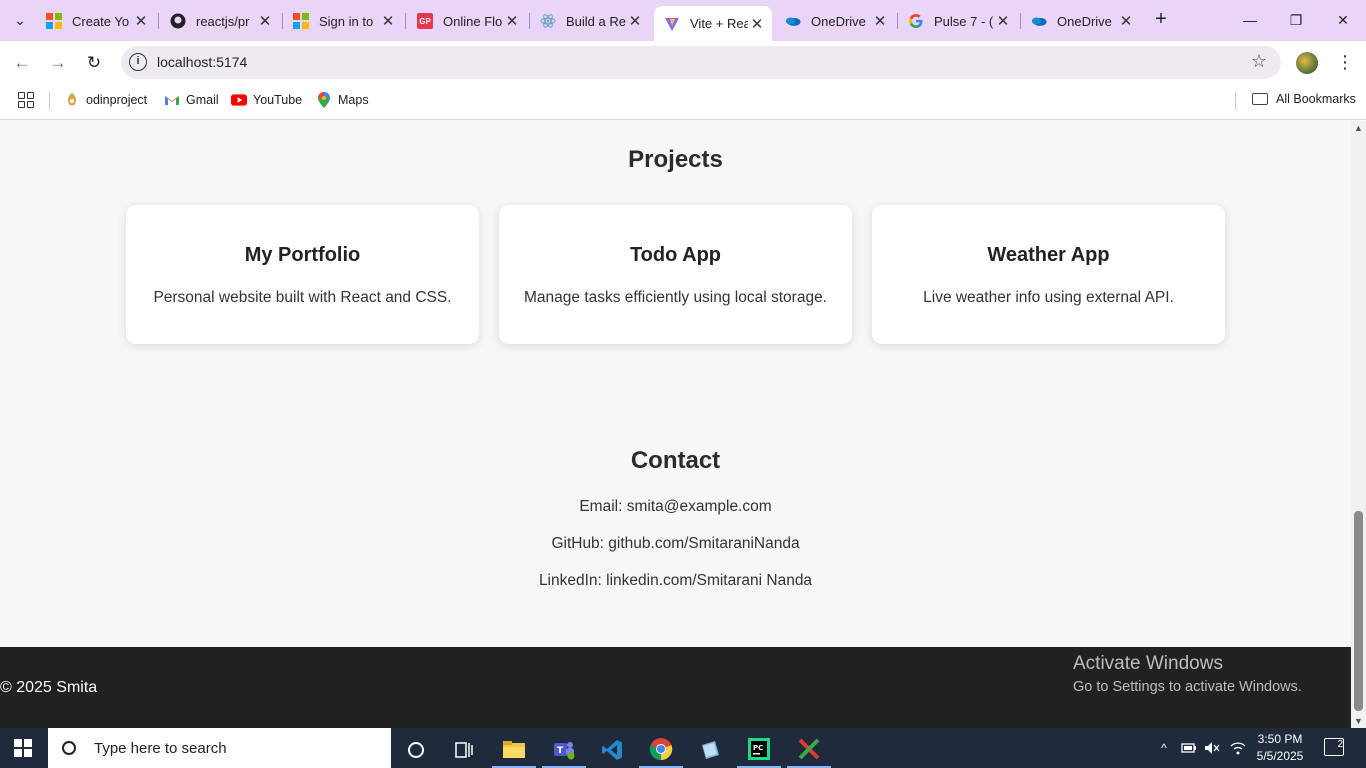  I want to click on back-arrow-icon: ←, so click(22, 63).